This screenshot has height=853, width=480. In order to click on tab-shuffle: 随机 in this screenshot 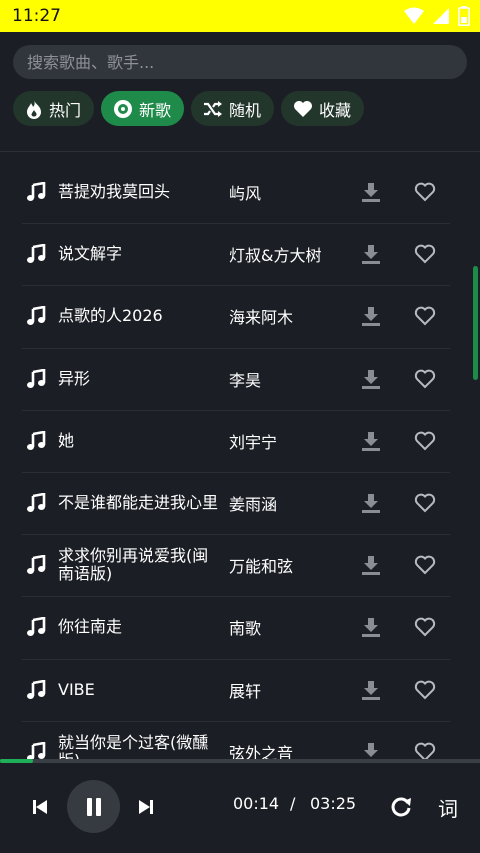, I will do `click(233, 108)`.